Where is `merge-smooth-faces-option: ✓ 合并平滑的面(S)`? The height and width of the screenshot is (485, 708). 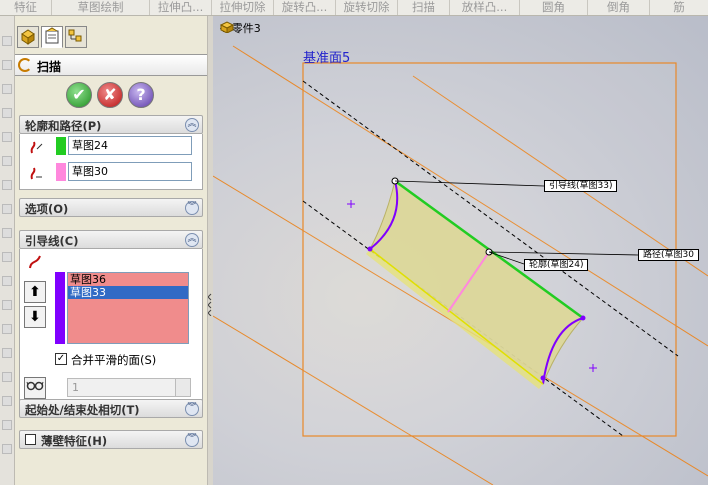 merge-smooth-faces-option: ✓ 合并平滑的面(S) is located at coordinates (127, 360).